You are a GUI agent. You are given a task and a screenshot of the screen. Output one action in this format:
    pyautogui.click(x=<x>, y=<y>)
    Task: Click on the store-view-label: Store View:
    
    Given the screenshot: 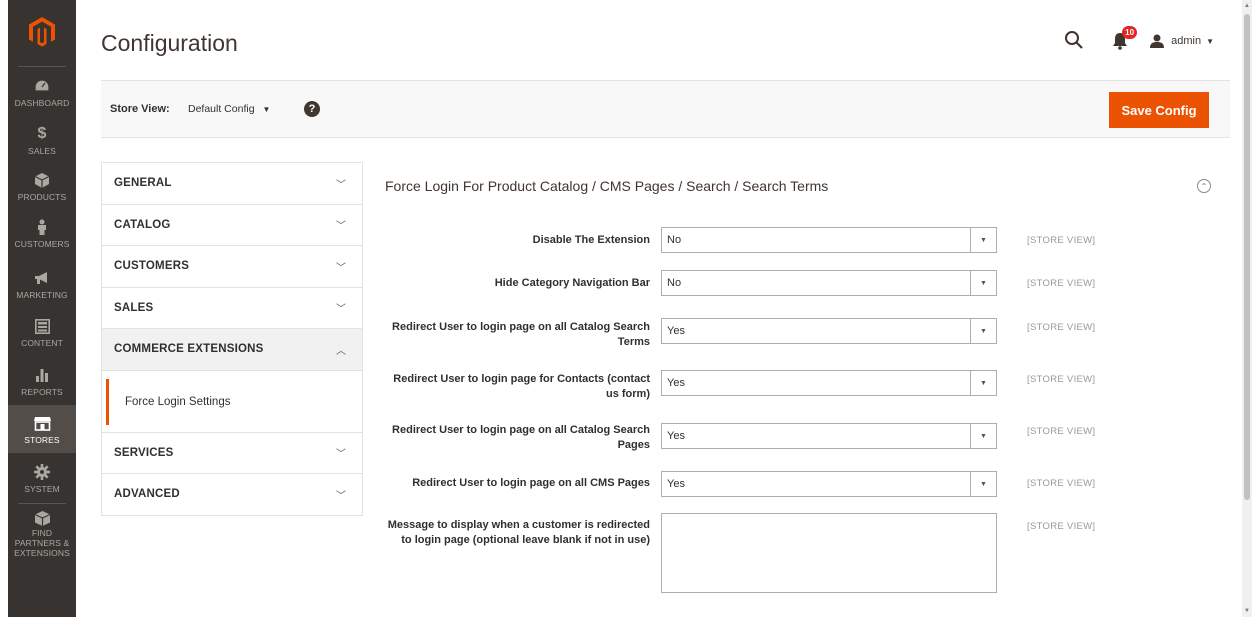 What is the action you would take?
    pyautogui.click(x=140, y=109)
    